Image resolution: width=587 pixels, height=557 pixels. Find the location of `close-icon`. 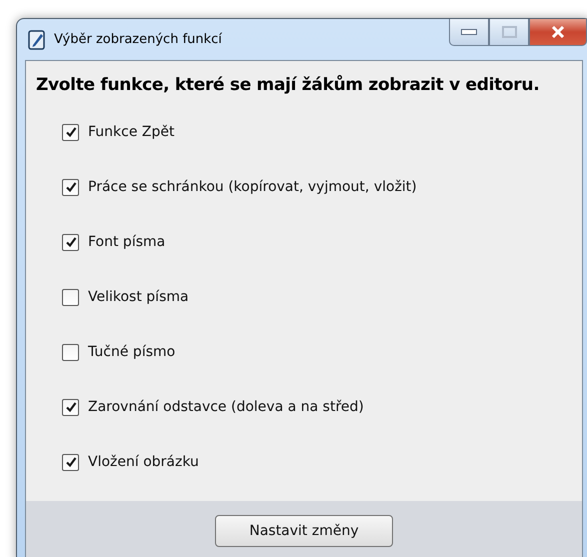

close-icon is located at coordinates (558, 32).